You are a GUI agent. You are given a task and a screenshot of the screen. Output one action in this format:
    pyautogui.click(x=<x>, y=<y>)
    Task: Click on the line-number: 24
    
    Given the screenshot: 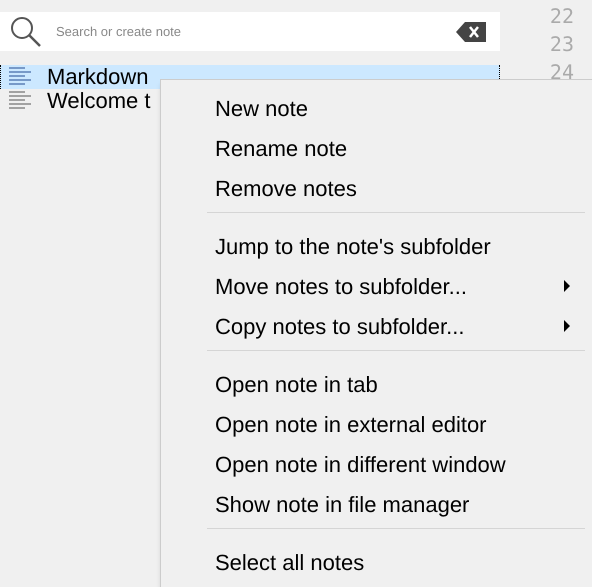 What is the action you would take?
    pyautogui.click(x=562, y=72)
    